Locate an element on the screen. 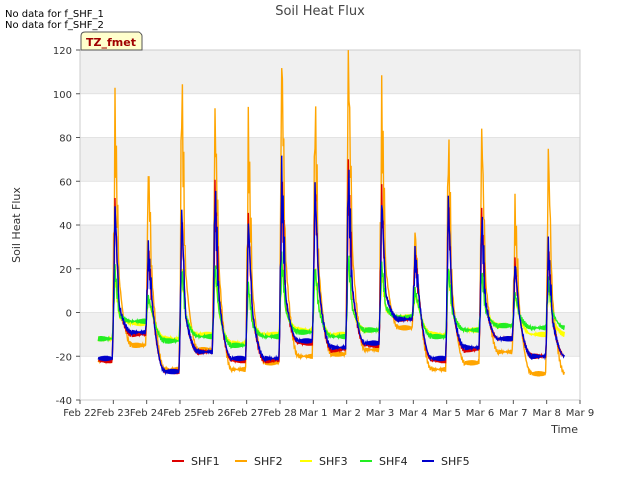 Image resolution: width=640 pixels, height=480 pixels. y-tick-label: 100 is located at coordinates (62, 95).